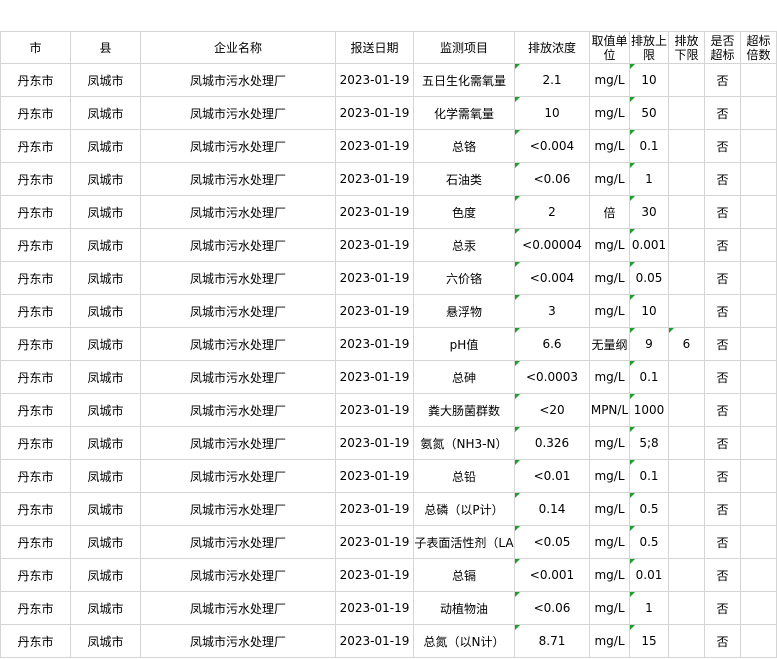 This screenshot has height=659, width=777. I want to click on cell-concentration: 10, so click(552, 113).